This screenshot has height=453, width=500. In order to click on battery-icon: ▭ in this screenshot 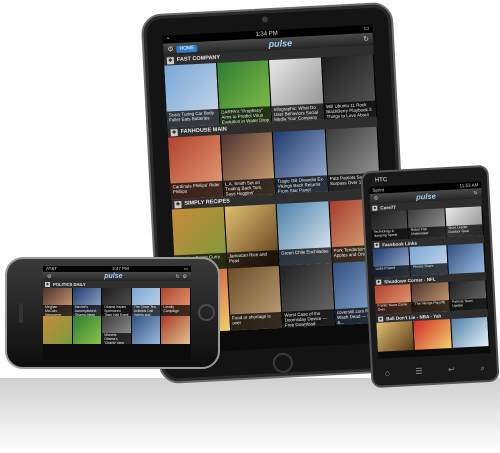, I will do `click(185, 268)`.